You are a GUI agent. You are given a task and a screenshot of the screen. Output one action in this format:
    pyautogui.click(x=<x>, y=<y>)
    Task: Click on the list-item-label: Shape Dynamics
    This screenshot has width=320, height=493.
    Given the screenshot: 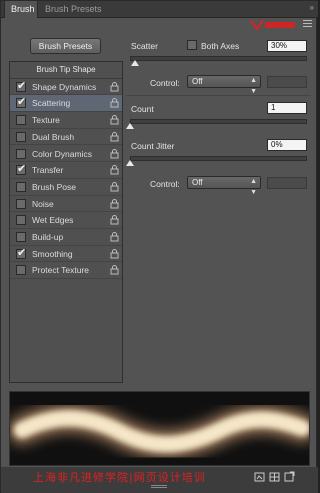 What is the action you would take?
    pyautogui.click(x=64, y=86)
    